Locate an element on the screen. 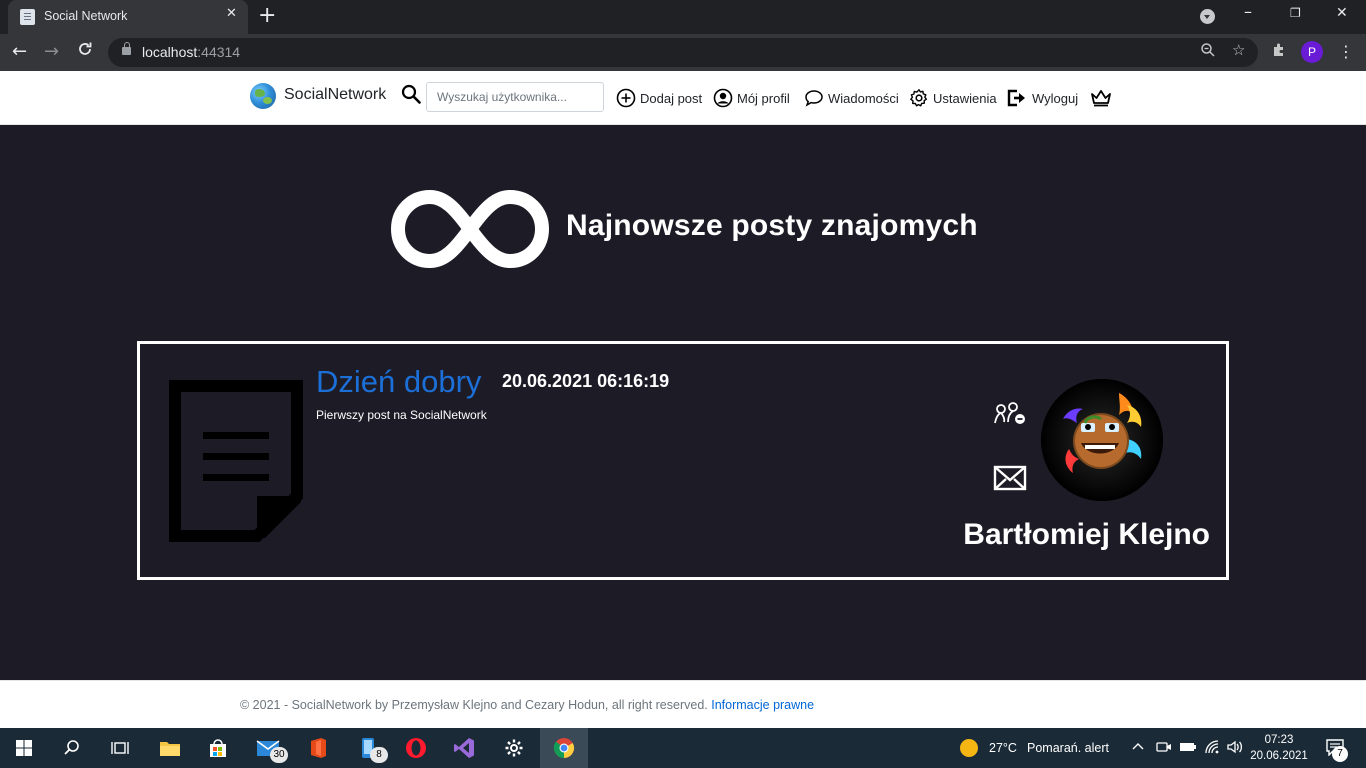 The image size is (1366, 768). meet-now-icon is located at coordinates (1164, 749).